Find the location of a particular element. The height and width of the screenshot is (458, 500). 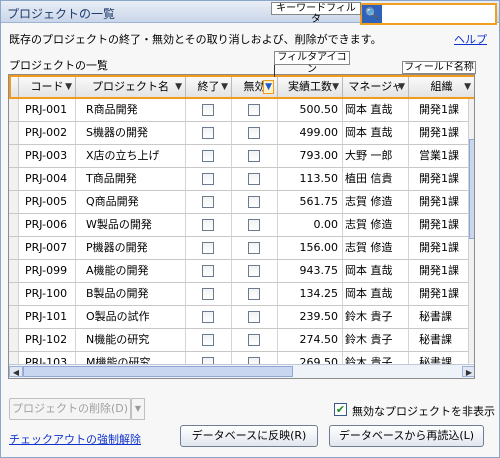

table-row: PRJ-006 W製品の開発 0.00 志賀 修造 開発1課 is located at coordinates (239, 225).